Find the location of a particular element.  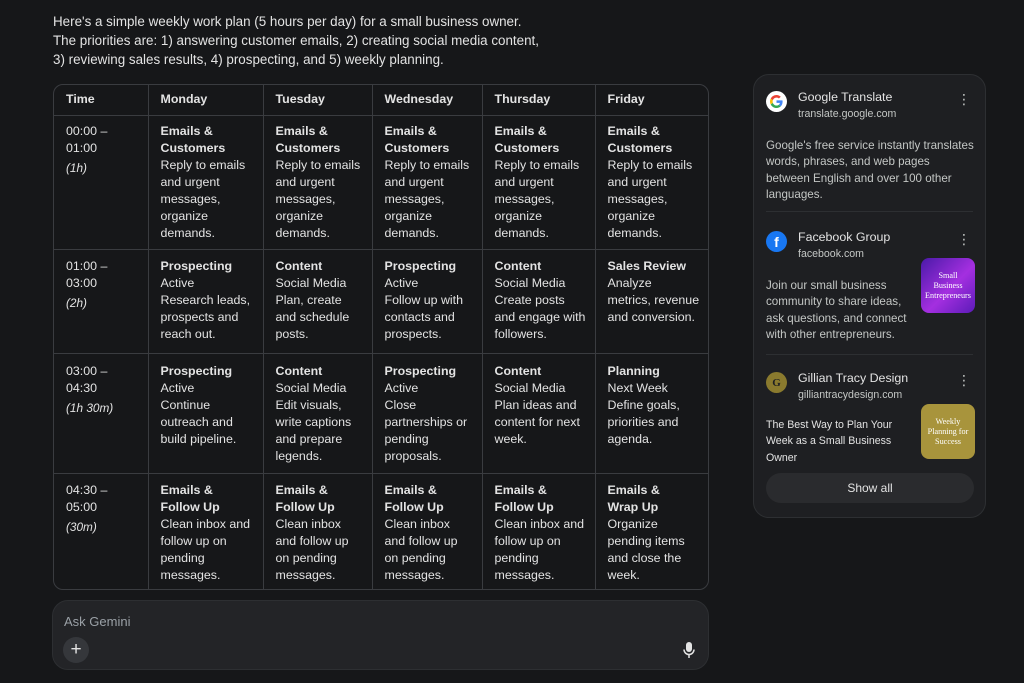

time-range: 04:30 – 05:00 is located at coordinates (87, 498).